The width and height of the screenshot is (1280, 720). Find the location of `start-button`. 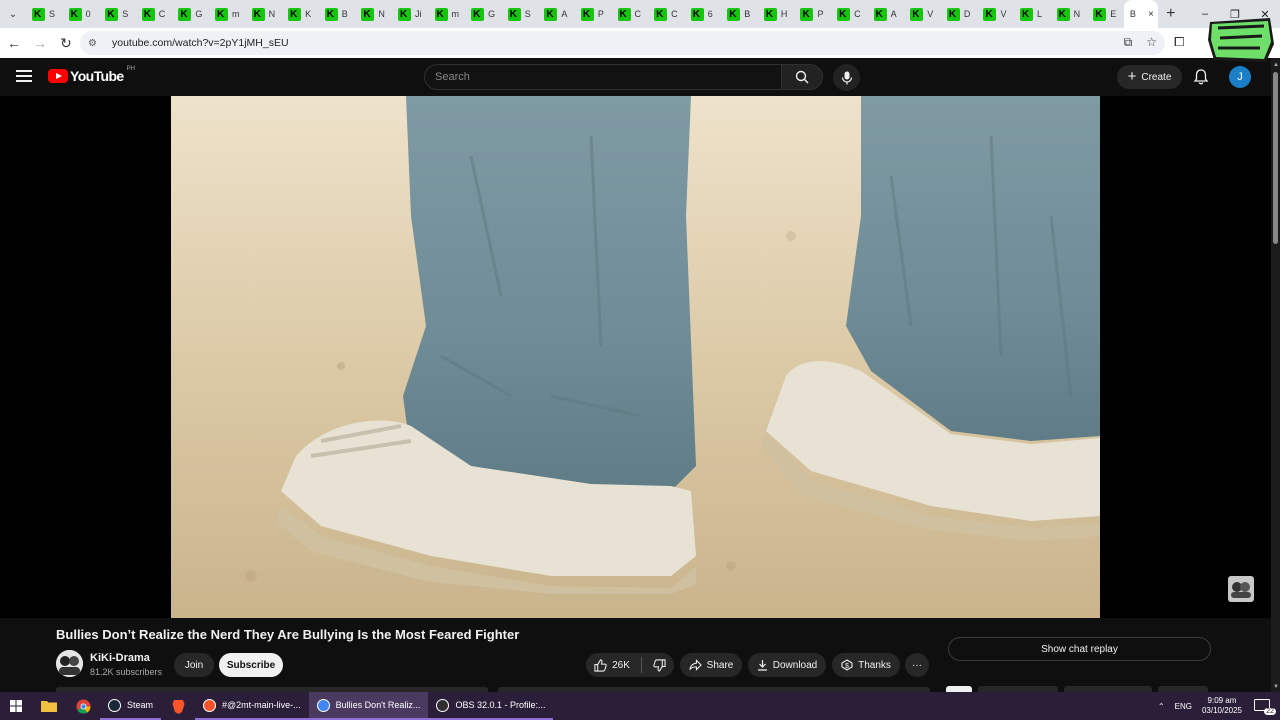

start-button is located at coordinates (16, 706).